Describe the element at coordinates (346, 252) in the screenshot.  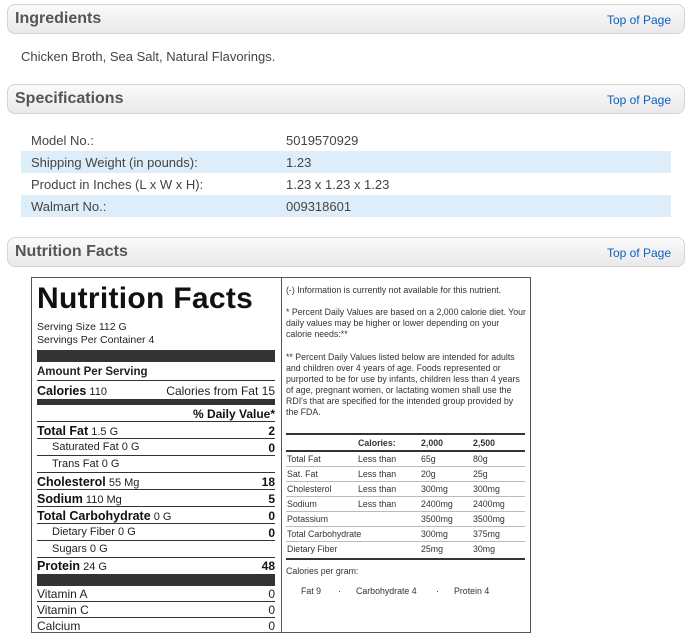
I see `nutrition-header: Nutrition Facts Top of Page` at that location.